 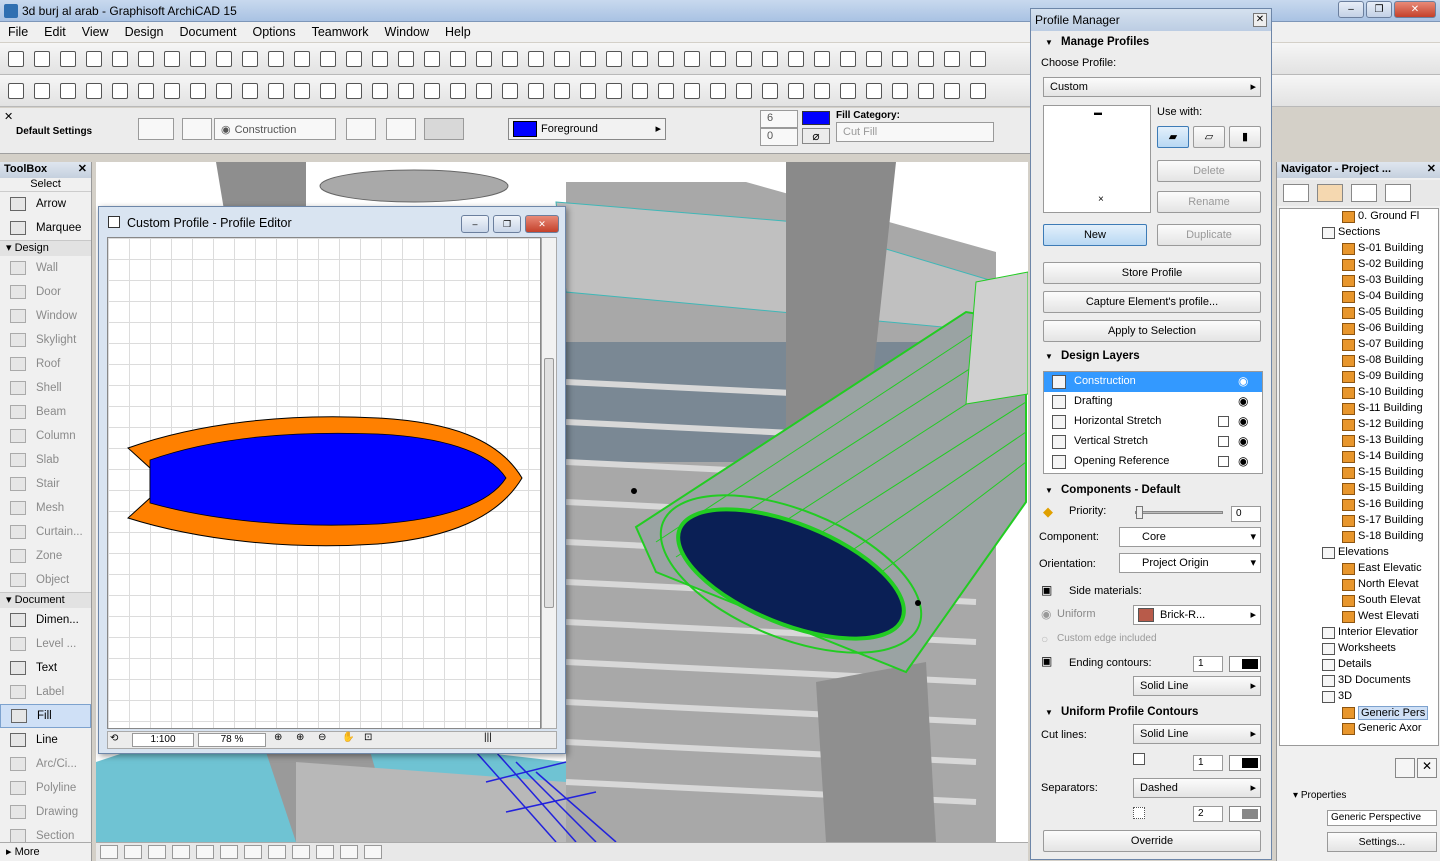 I want to click on standard-tool-10-icon, so click(x=250, y=59).